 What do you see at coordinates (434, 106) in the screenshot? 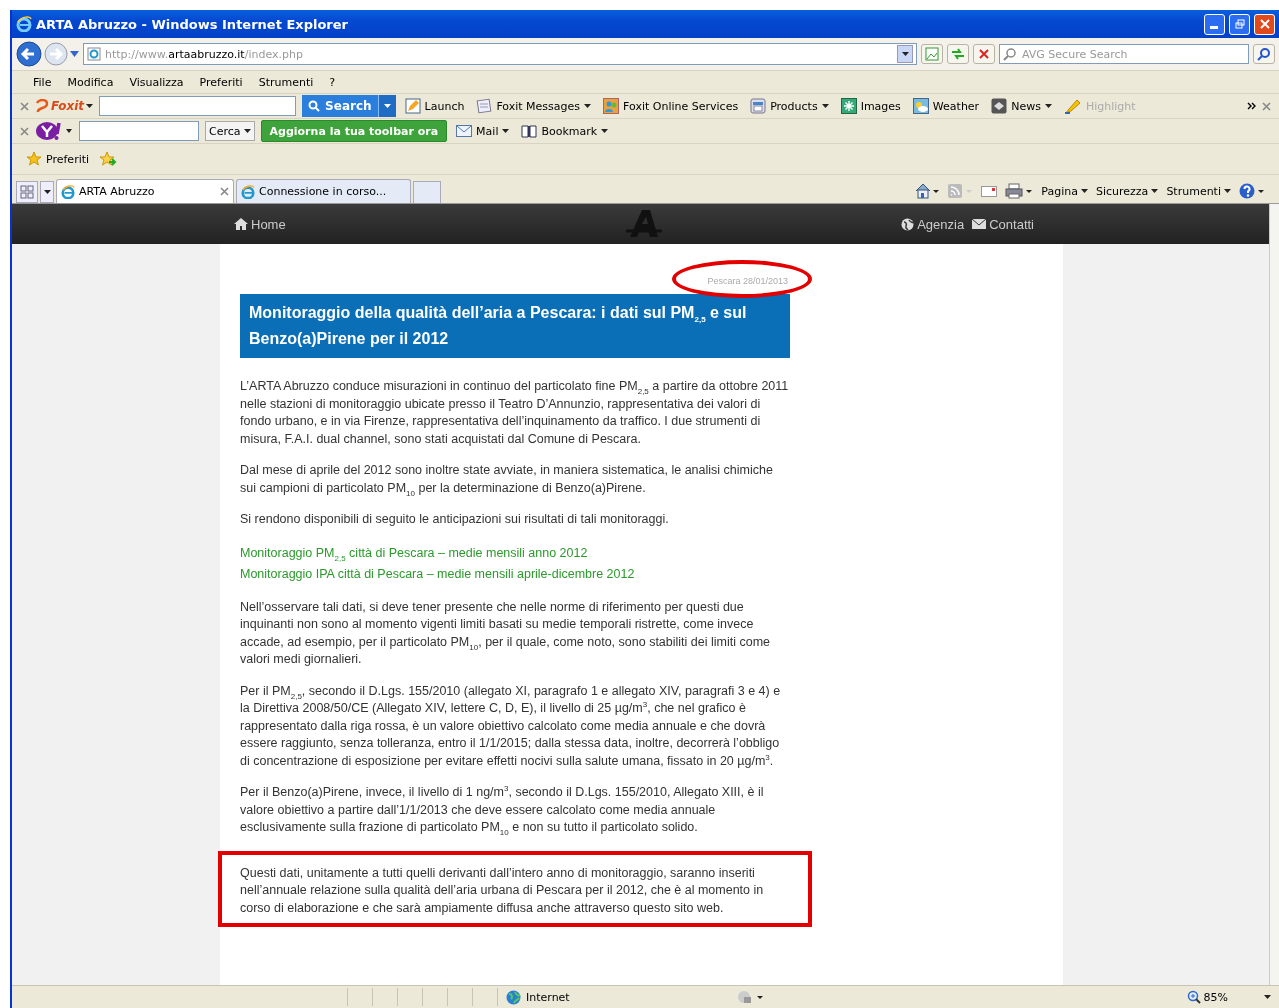
I see `toolbar-button: Launch` at bounding box center [434, 106].